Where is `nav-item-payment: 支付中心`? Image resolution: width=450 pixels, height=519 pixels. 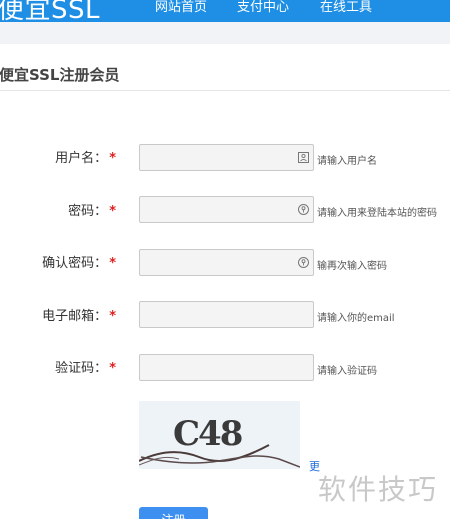 nav-item-payment: 支付中心 is located at coordinates (263, 7).